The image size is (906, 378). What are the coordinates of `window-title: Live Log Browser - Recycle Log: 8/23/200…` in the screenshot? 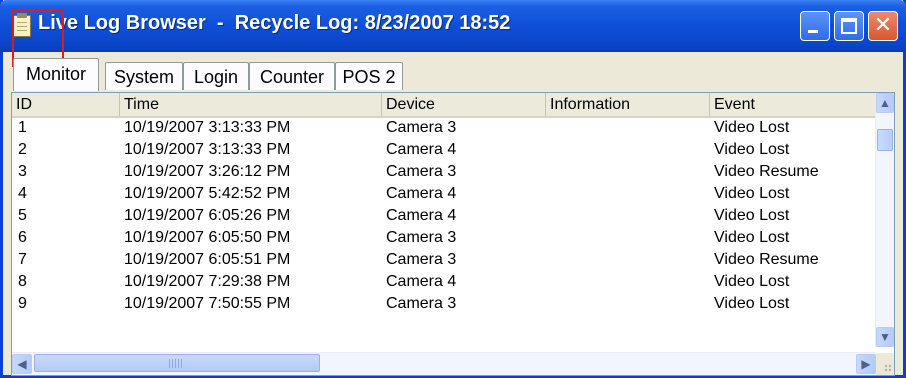 It's located at (274, 23).